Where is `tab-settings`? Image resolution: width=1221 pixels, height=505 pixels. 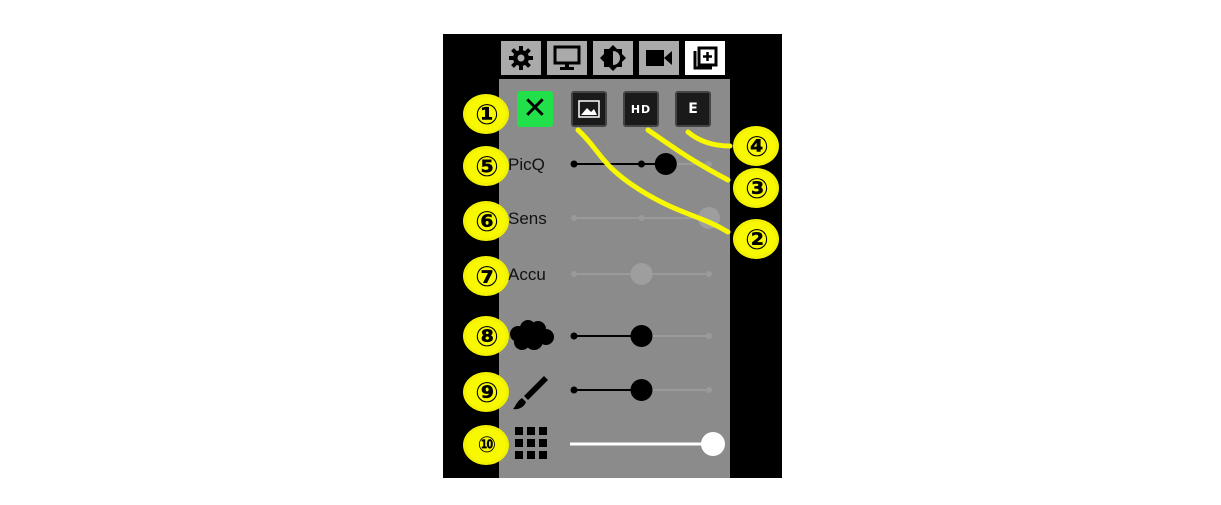 tab-settings is located at coordinates (521, 58).